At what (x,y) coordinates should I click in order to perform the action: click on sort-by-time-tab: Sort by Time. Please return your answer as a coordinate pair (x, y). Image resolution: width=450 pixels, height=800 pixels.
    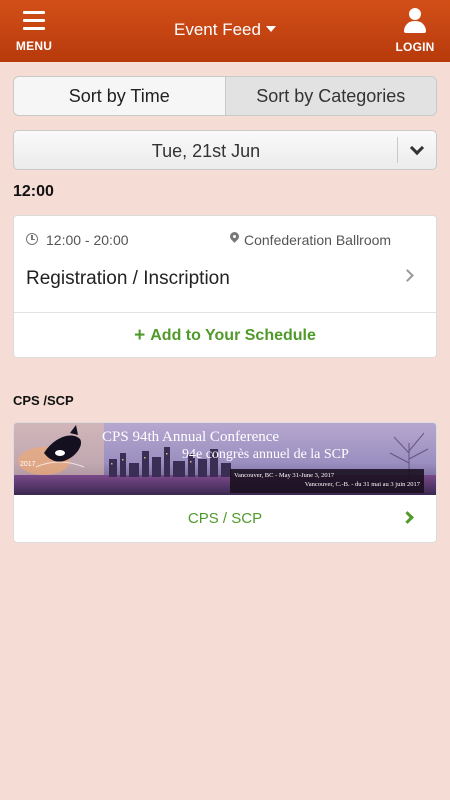
    Looking at the image, I should click on (119, 96).